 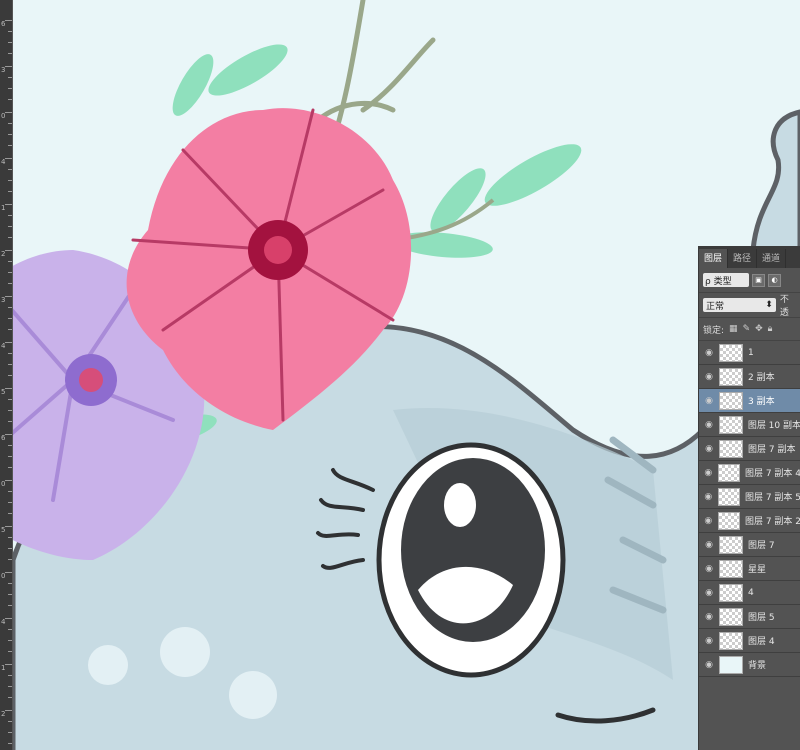 What do you see at coordinates (774, 280) in the screenshot?
I see `filter-adjust-icon: ◐` at bounding box center [774, 280].